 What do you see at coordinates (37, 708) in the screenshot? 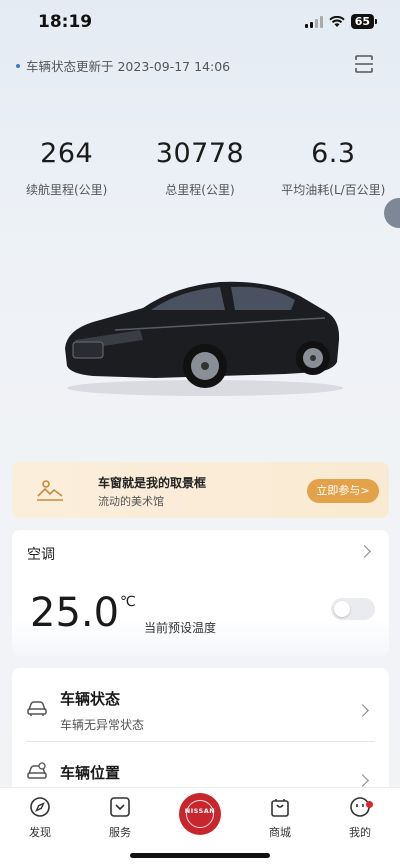
I see `car-status-icon` at bounding box center [37, 708].